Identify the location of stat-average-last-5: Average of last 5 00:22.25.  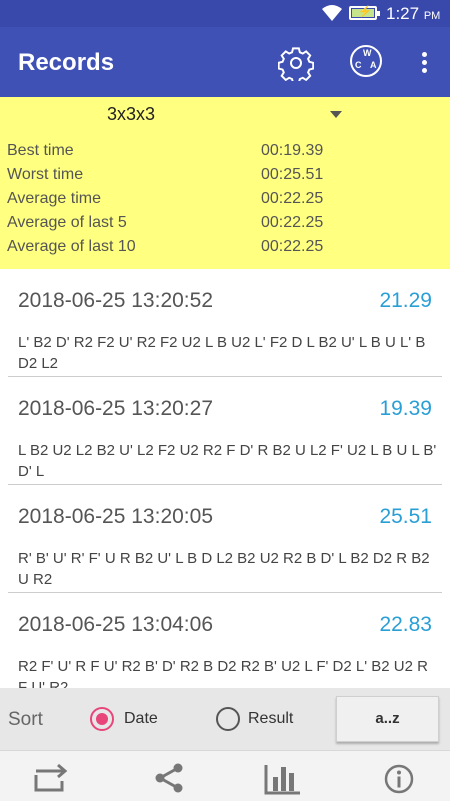
(227, 226).